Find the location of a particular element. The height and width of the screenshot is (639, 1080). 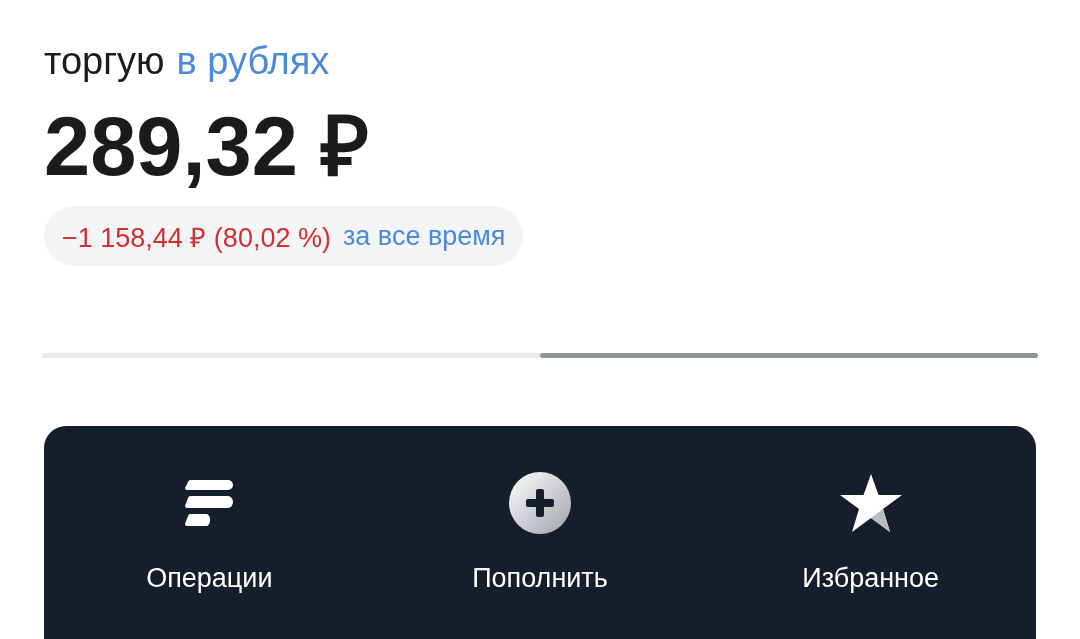

plus-circle-icon is located at coordinates (540, 503).